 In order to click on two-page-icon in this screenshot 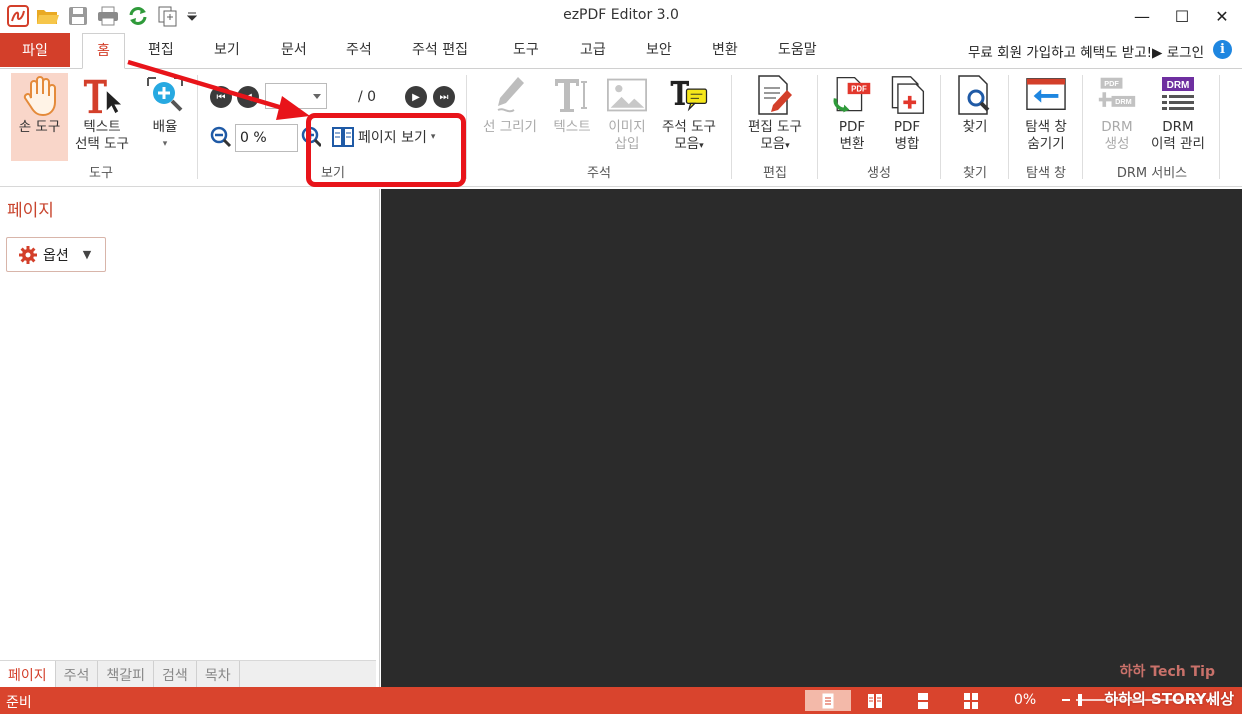, I will do `click(875, 700)`.